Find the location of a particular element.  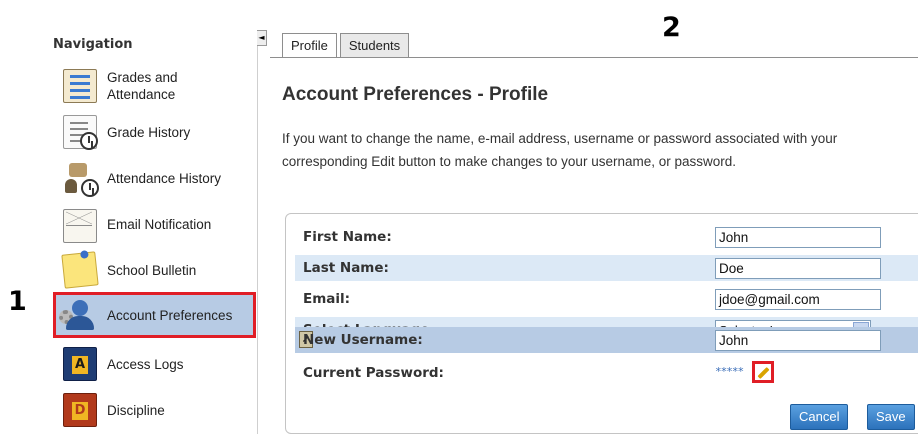

collapse-sidebar-button: ◄ is located at coordinates (262, 38).